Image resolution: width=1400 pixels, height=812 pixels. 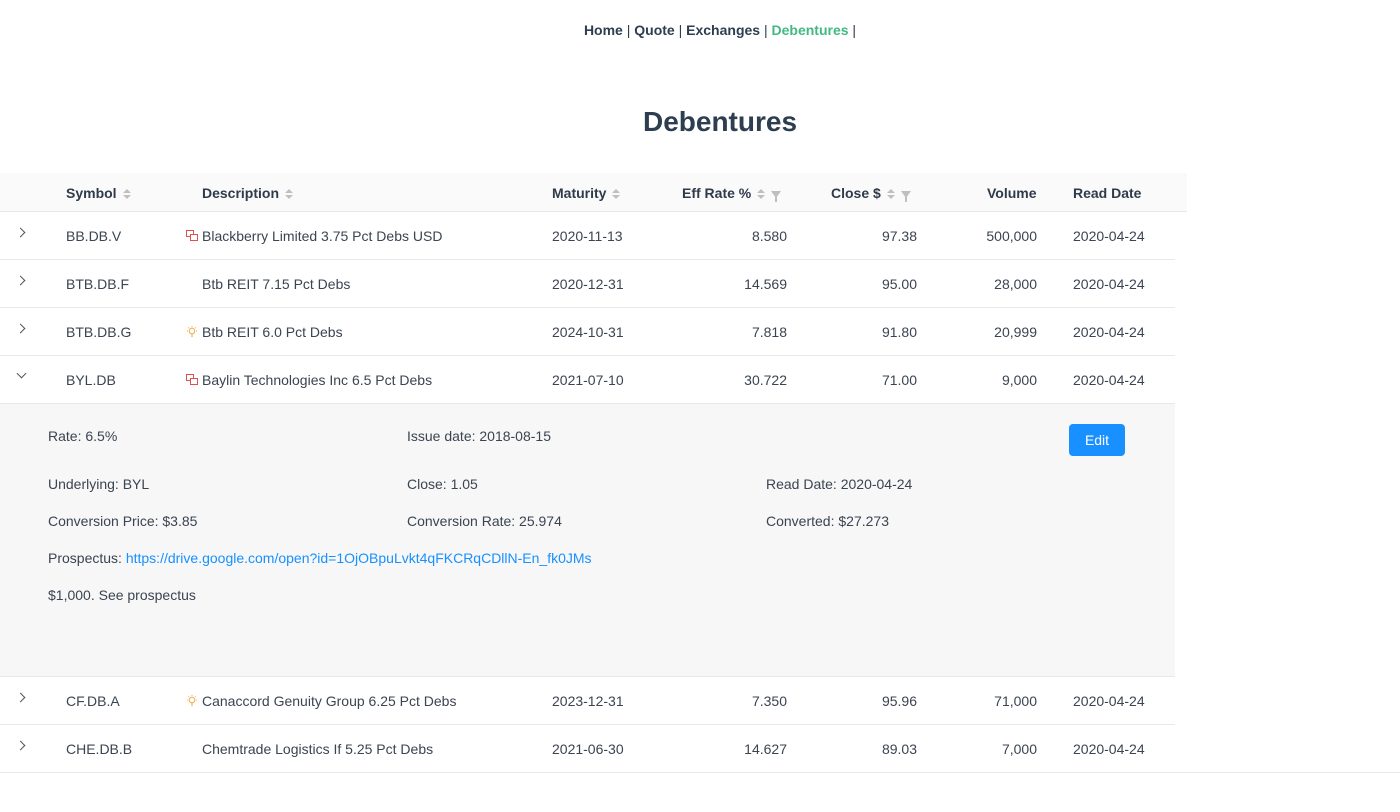 I want to click on cell-maturity: 2020-12-31, so click(x=588, y=284).